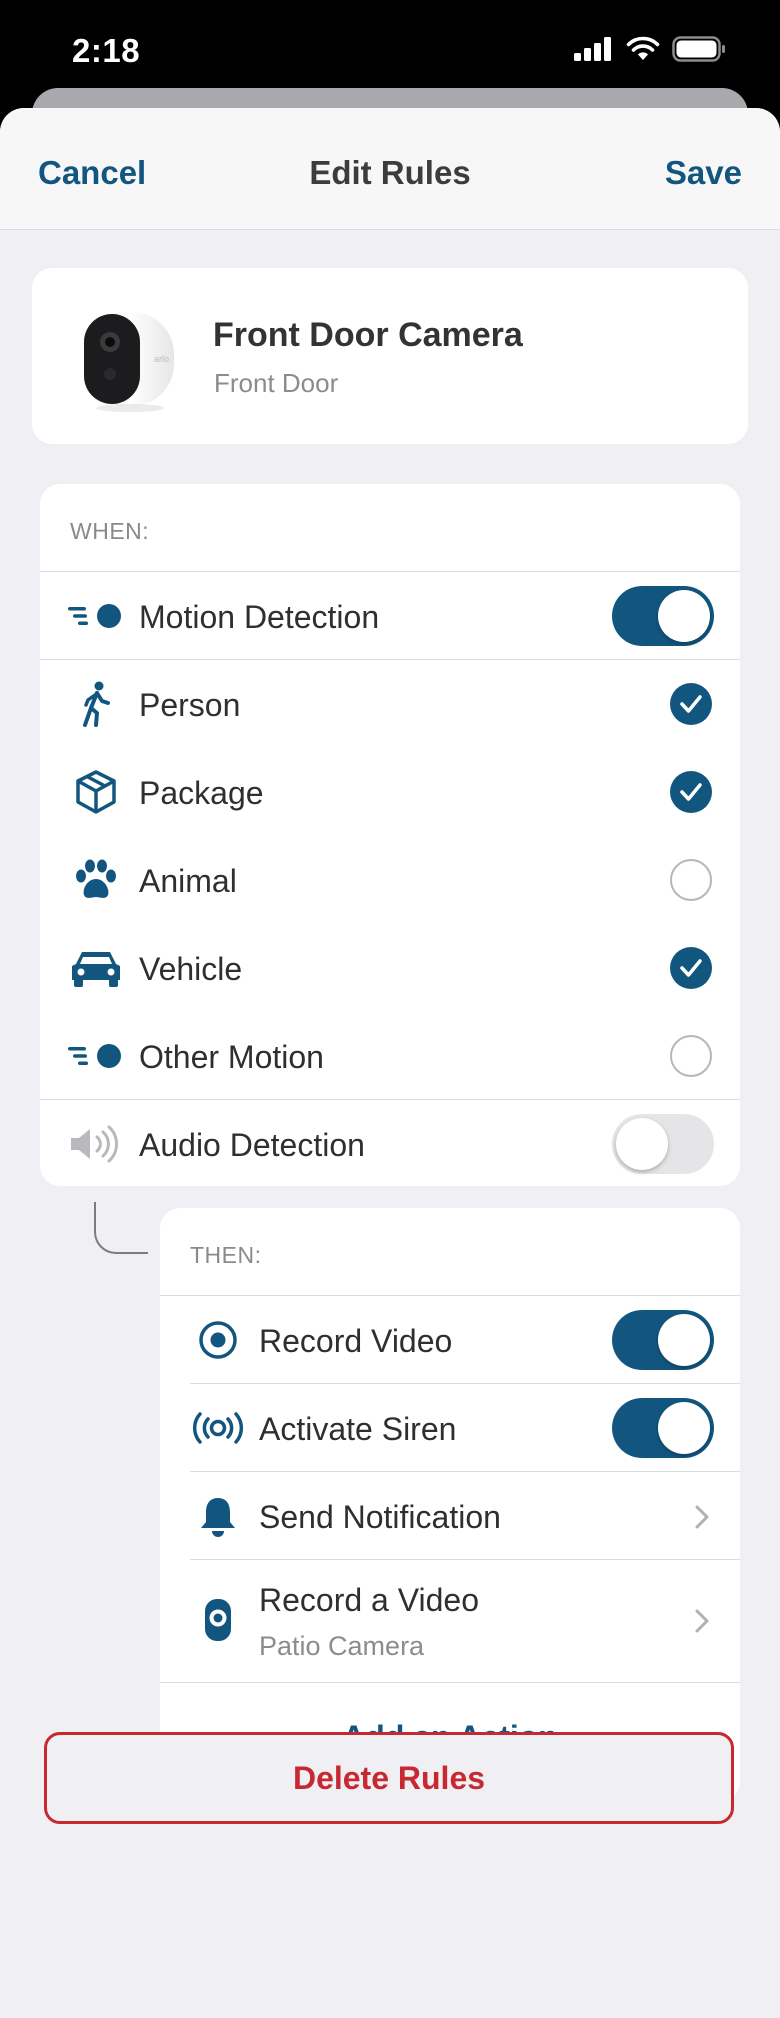 The height and width of the screenshot is (2018, 780). Describe the element at coordinates (231, 1057) in the screenshot. I see `other-motion-label: Other Motion` at that location.